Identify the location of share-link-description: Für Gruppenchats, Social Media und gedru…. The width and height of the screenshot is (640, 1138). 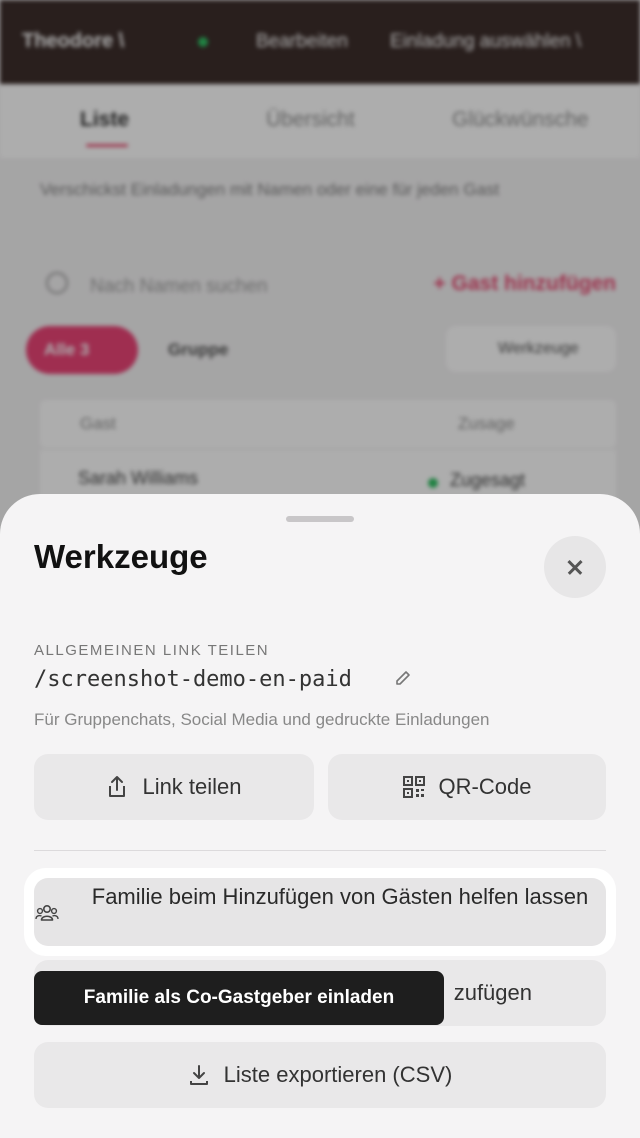
(262, 719).